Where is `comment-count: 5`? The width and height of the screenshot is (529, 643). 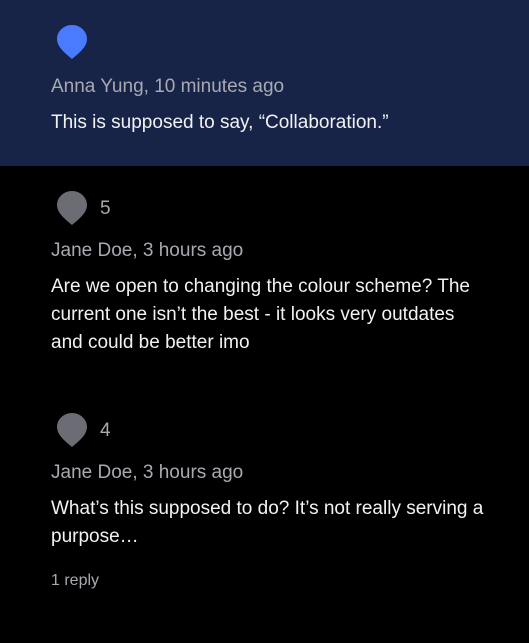 comment-count: 5 is located at coordinates (105, 208).